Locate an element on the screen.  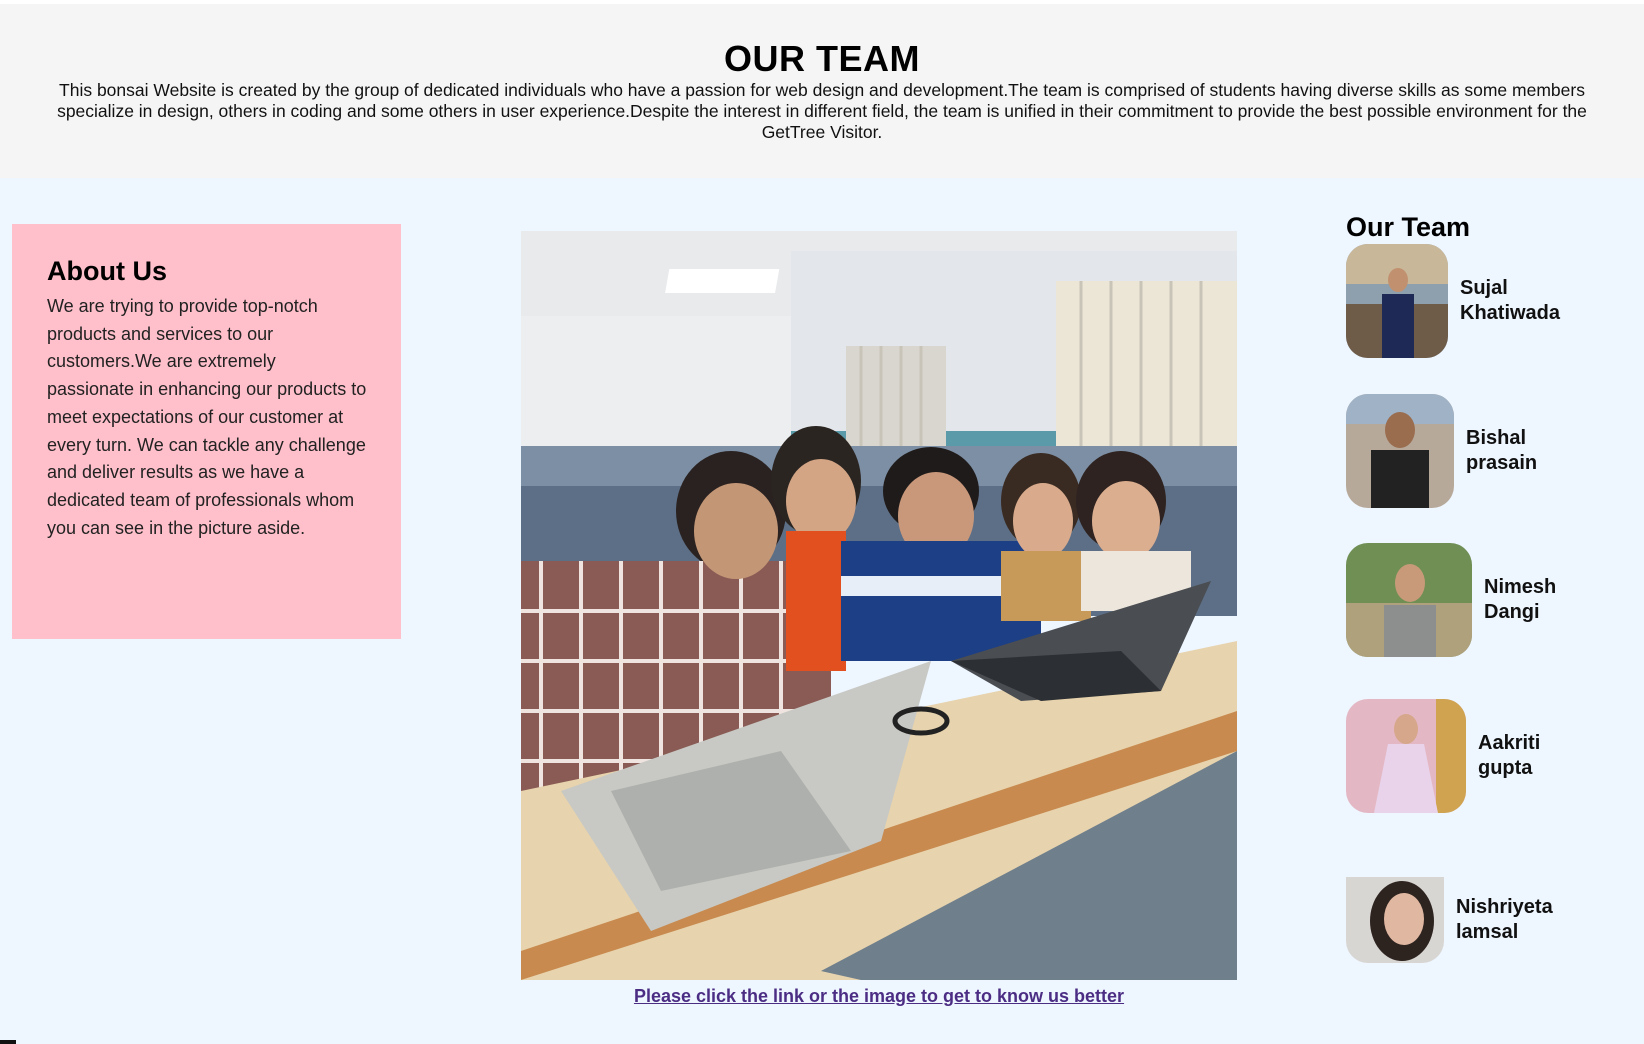
member-first-name: Nishriyeta is located at coordinates (1504, 907).